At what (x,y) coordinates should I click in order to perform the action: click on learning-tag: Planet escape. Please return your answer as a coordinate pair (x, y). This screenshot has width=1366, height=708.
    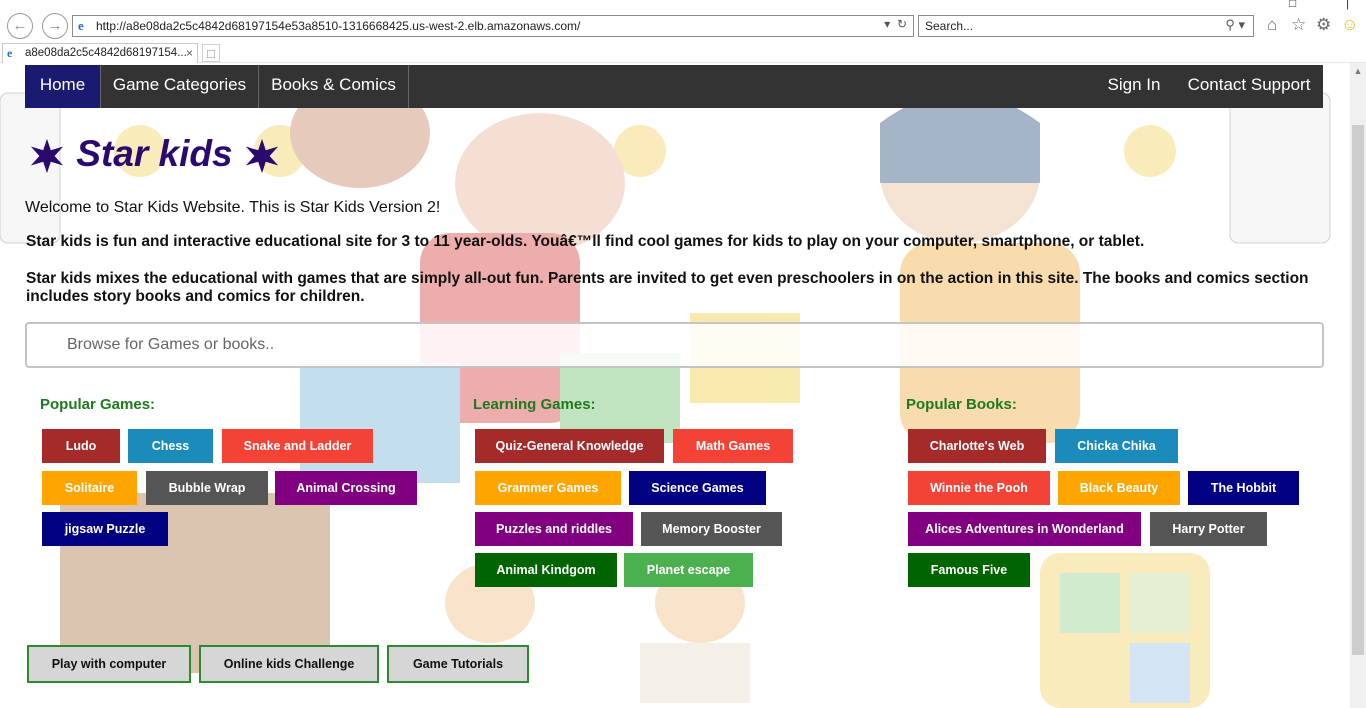
    Looking at the image, I should click on (688, 570).